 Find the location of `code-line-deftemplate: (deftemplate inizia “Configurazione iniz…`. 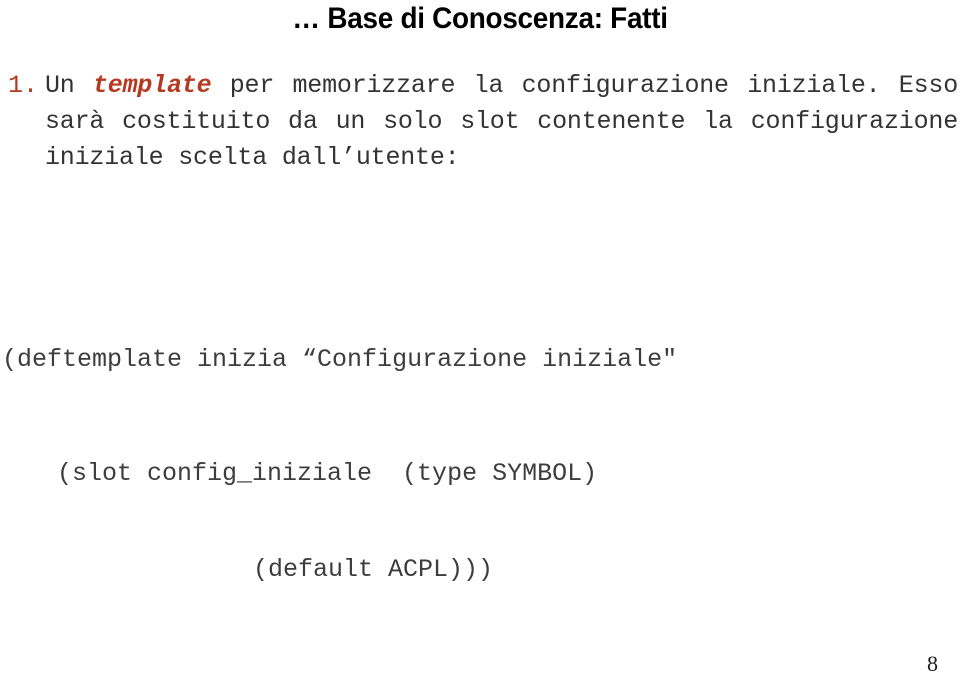

code-line-deftemplate: (deftemplate inizia “Configurazione iniz… is located at coordinates (340, 359).